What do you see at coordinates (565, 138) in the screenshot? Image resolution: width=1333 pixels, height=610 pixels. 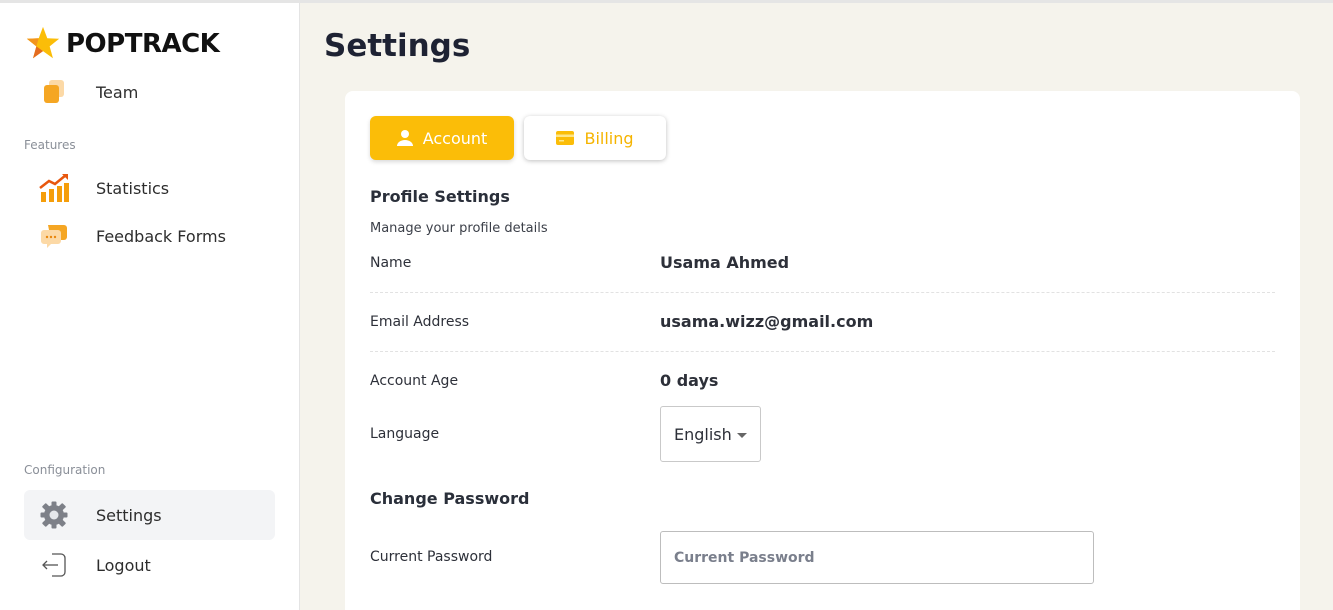 I see `card-icon` at bounding box center [565, 138].